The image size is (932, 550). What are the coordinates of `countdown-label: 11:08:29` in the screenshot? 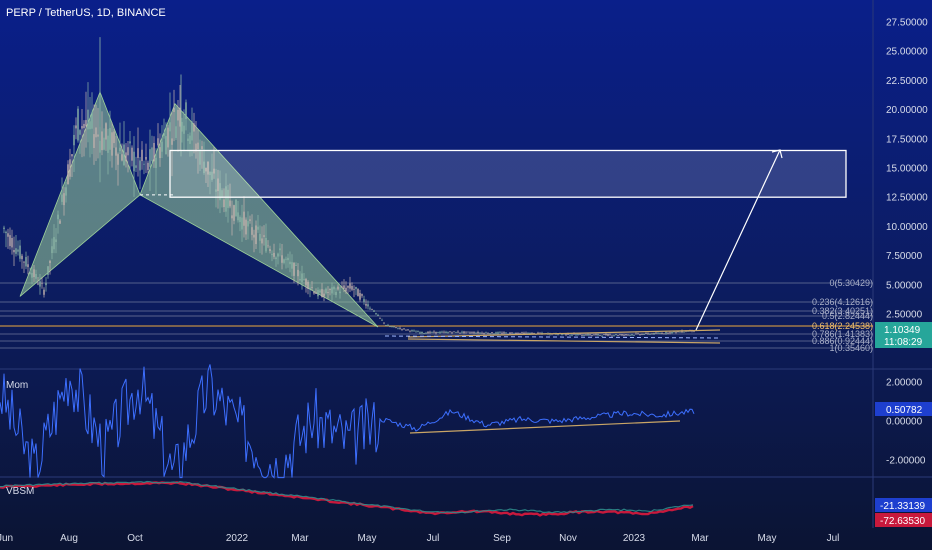 It's located at (903, 342).